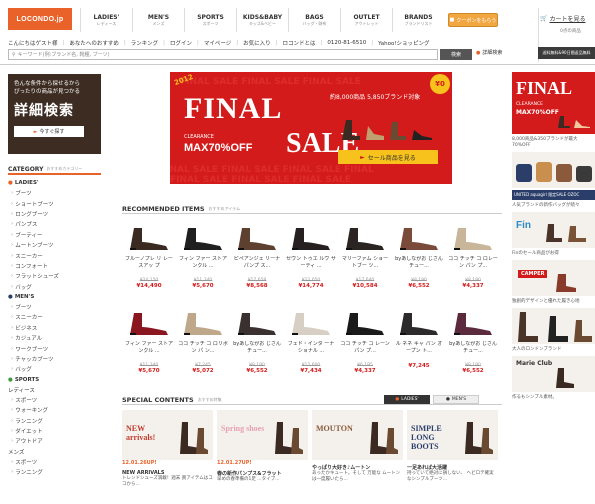  Describe the element at coordinates (452, 435) in the screenshot. I see `special-content-image: SIMPLE LONG BOOTS` at that location.